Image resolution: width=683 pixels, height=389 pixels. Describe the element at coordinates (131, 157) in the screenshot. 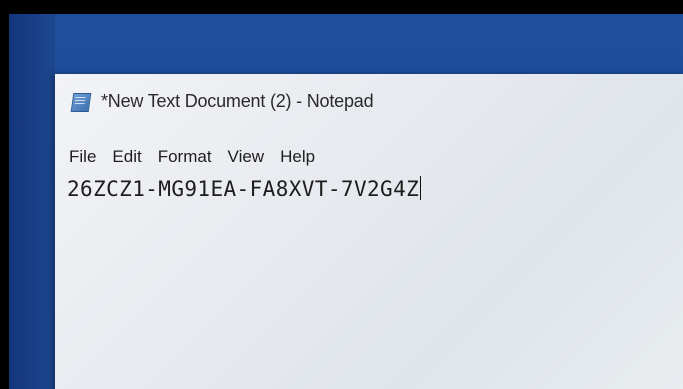

I see `menu-edit: Edit` at that location.